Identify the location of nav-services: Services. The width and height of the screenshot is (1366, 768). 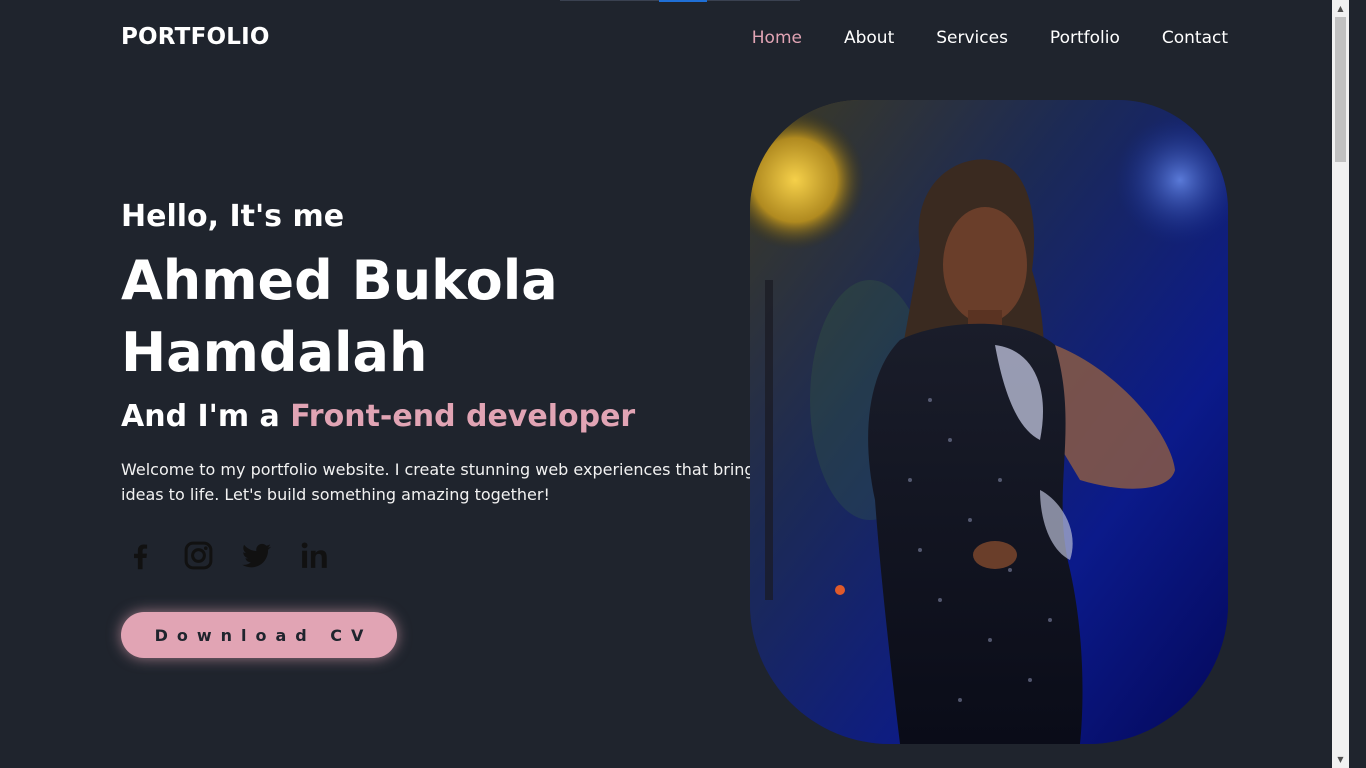
(972, 38).